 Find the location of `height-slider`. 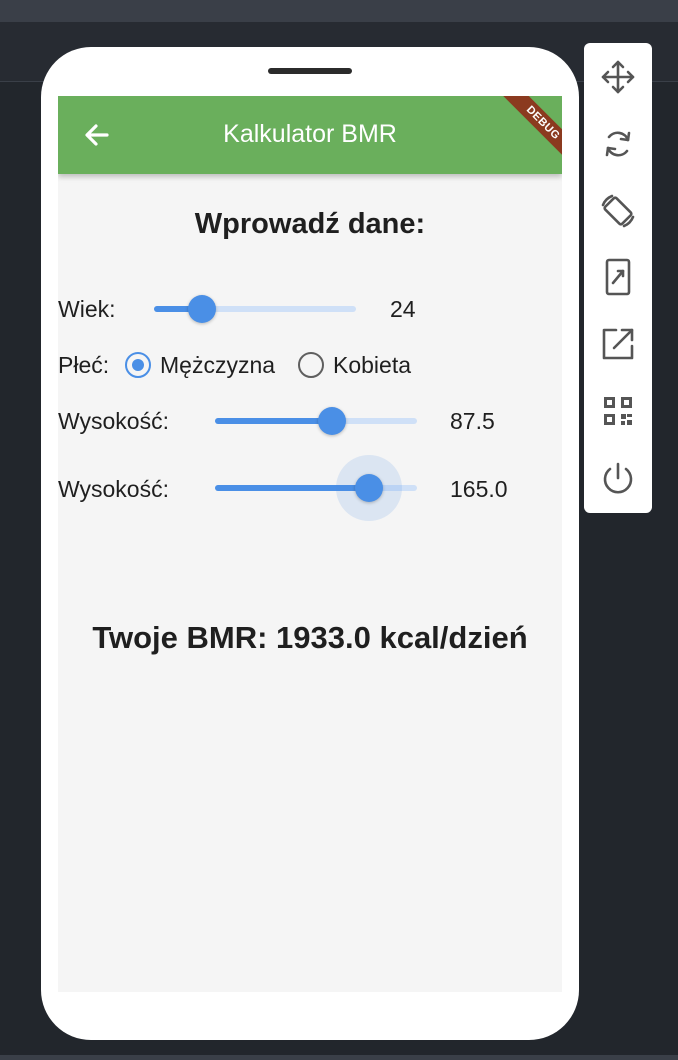

height-slider is located at coordinates (316, 488).